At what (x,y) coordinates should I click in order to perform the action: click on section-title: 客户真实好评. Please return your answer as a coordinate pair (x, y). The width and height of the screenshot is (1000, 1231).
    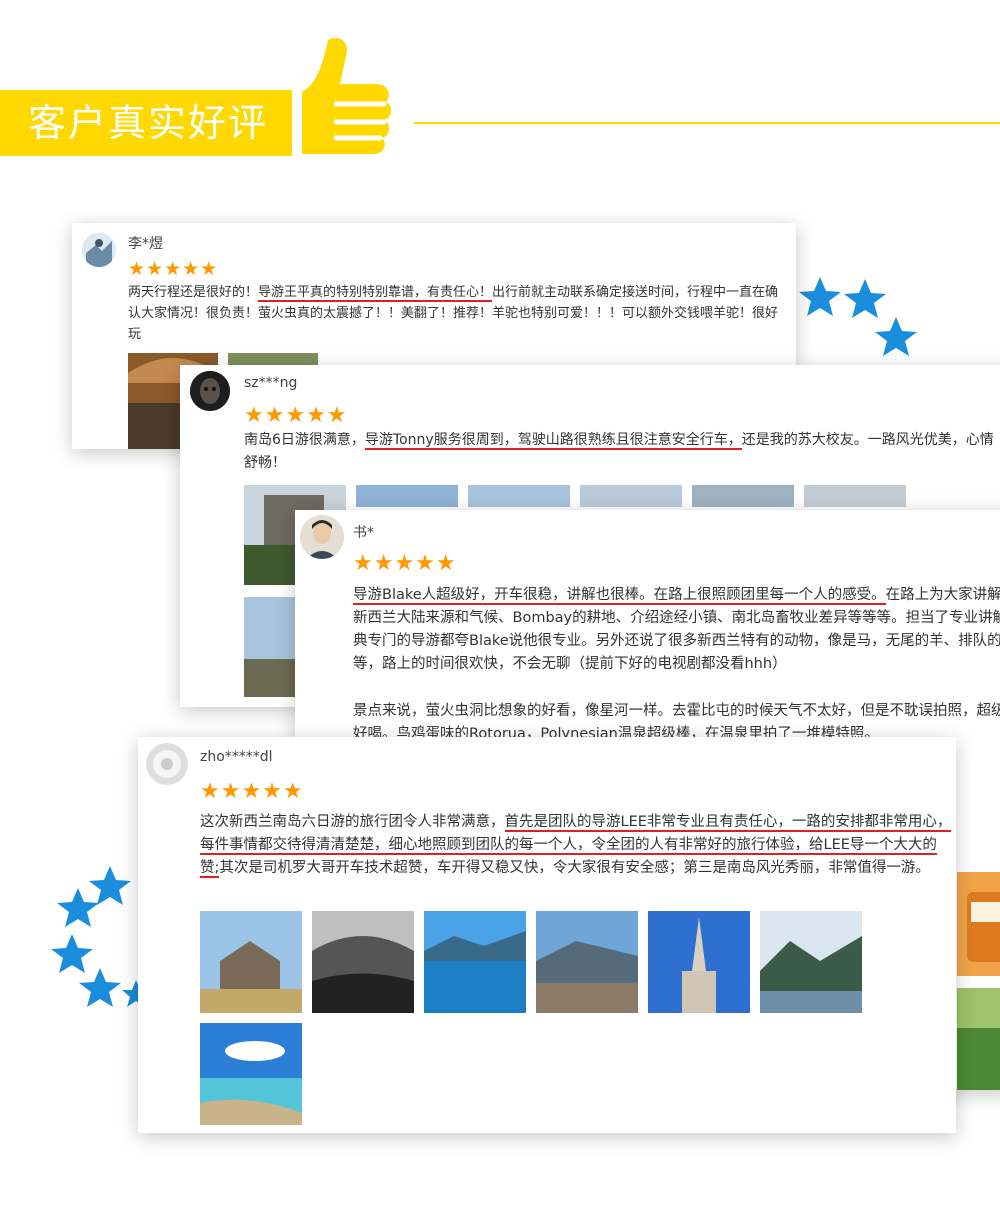
    Looking at the image, I should click on (148, 123).